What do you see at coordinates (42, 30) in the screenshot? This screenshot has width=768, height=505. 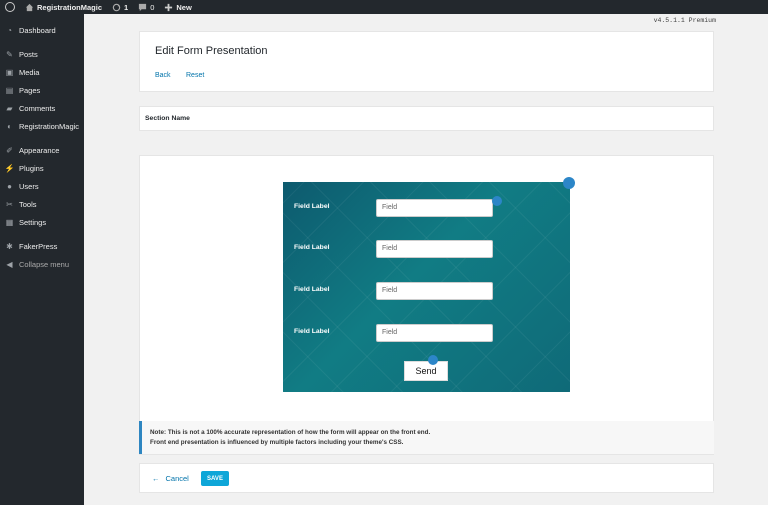 I see `sidebar-item-dashboard: ◔ Dashboard` at bounding box center [42, 30].